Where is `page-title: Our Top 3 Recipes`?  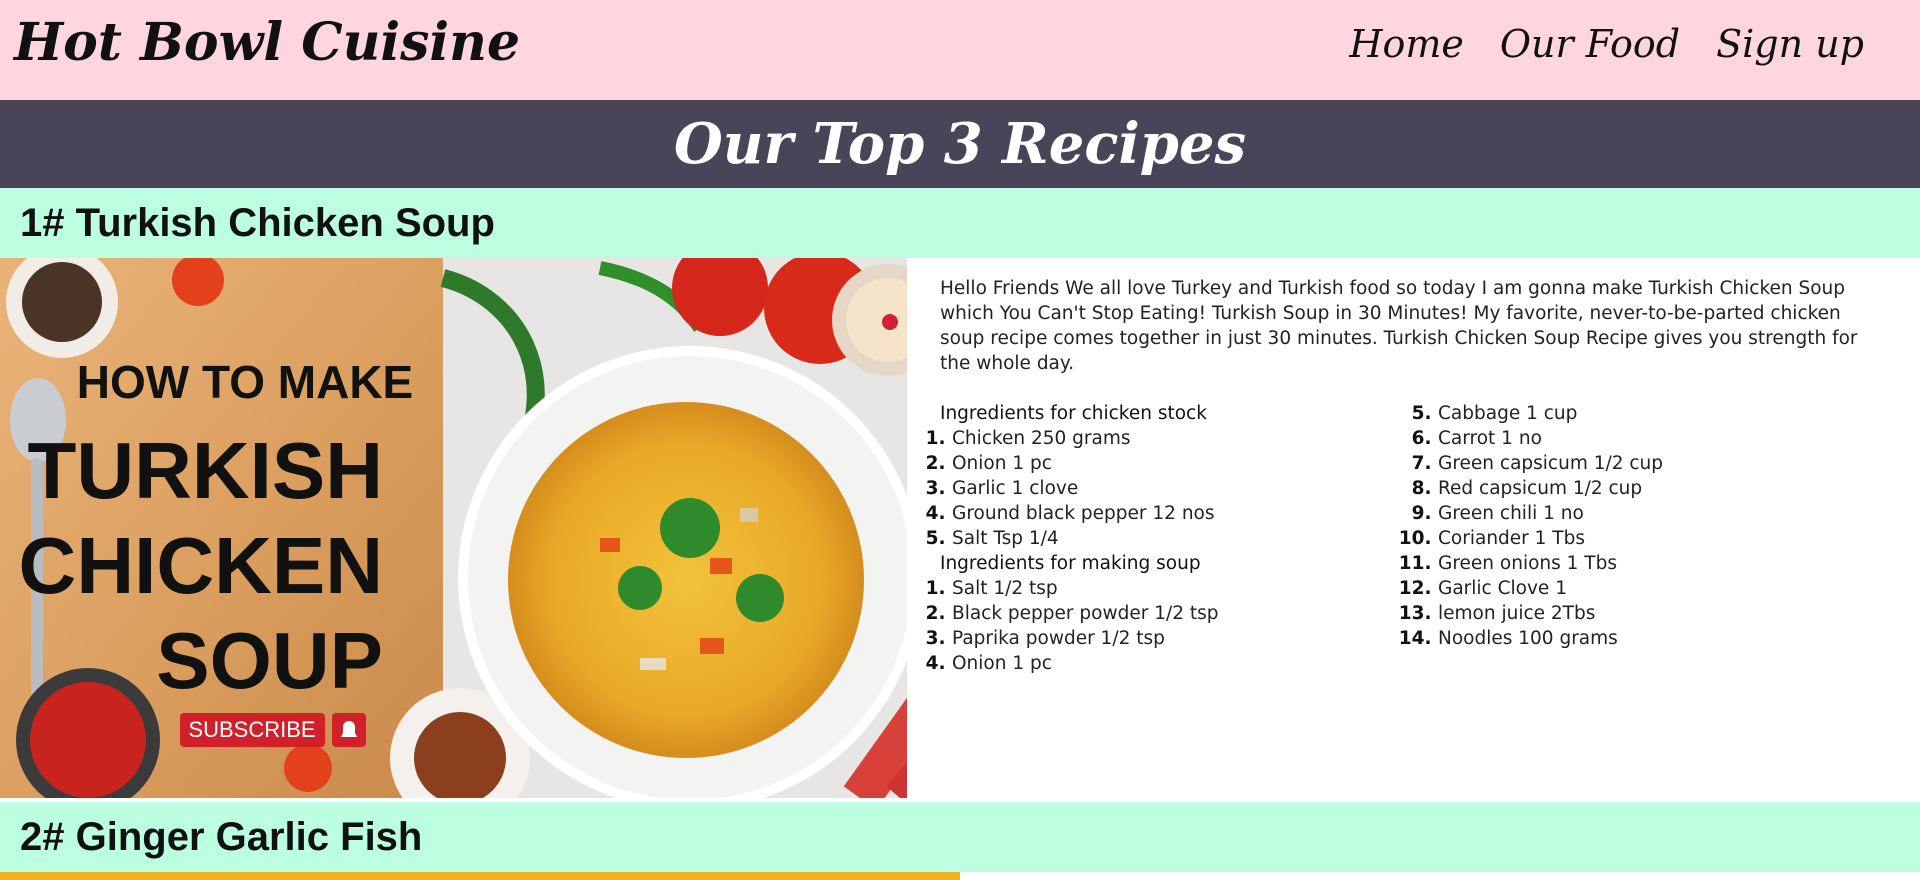
page-title: Our Top 3 Recipes is located at coordinates (960, 144).